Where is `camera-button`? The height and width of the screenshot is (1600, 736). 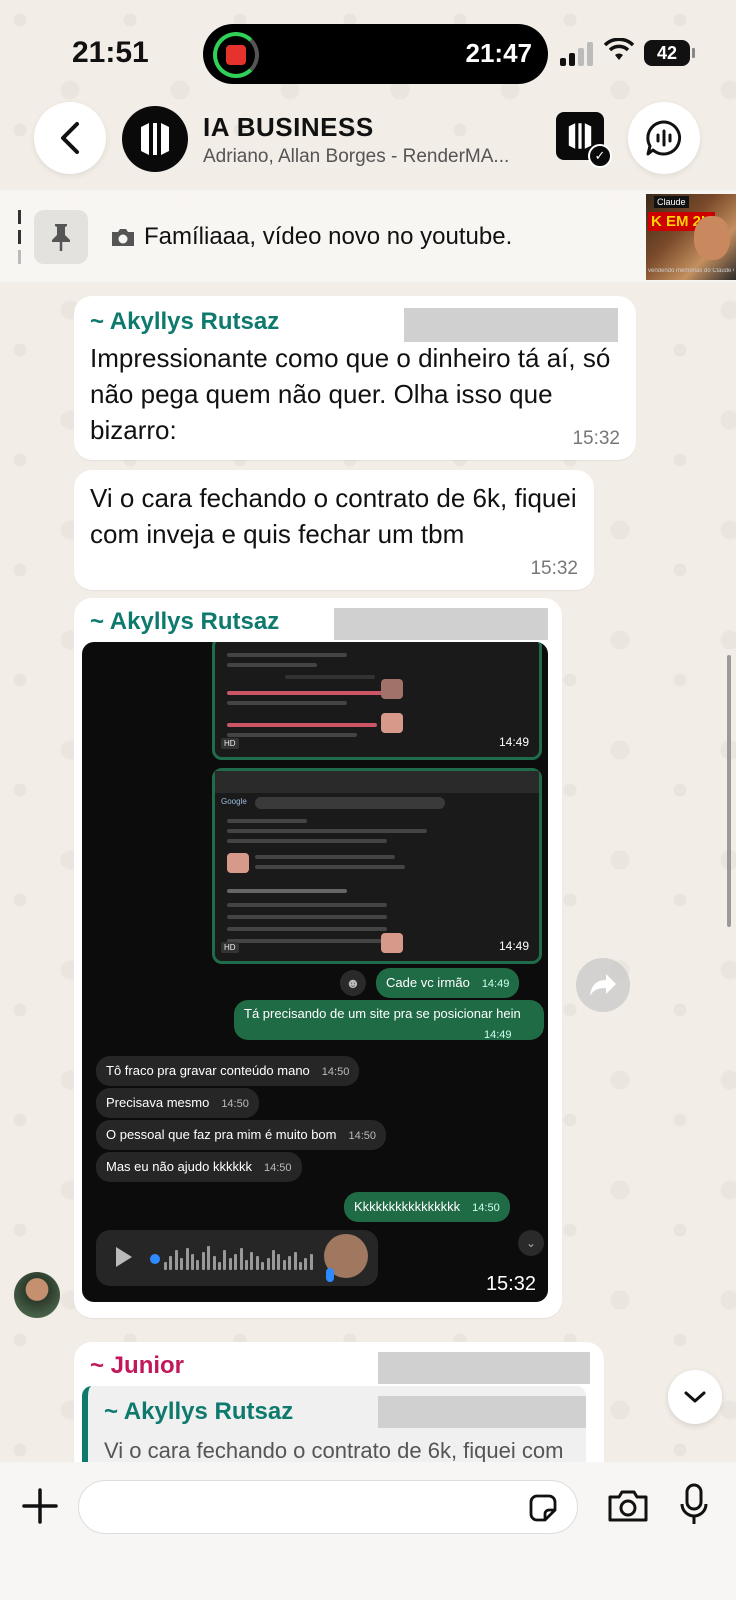
camera-button is located at coordinates (628, 1506).